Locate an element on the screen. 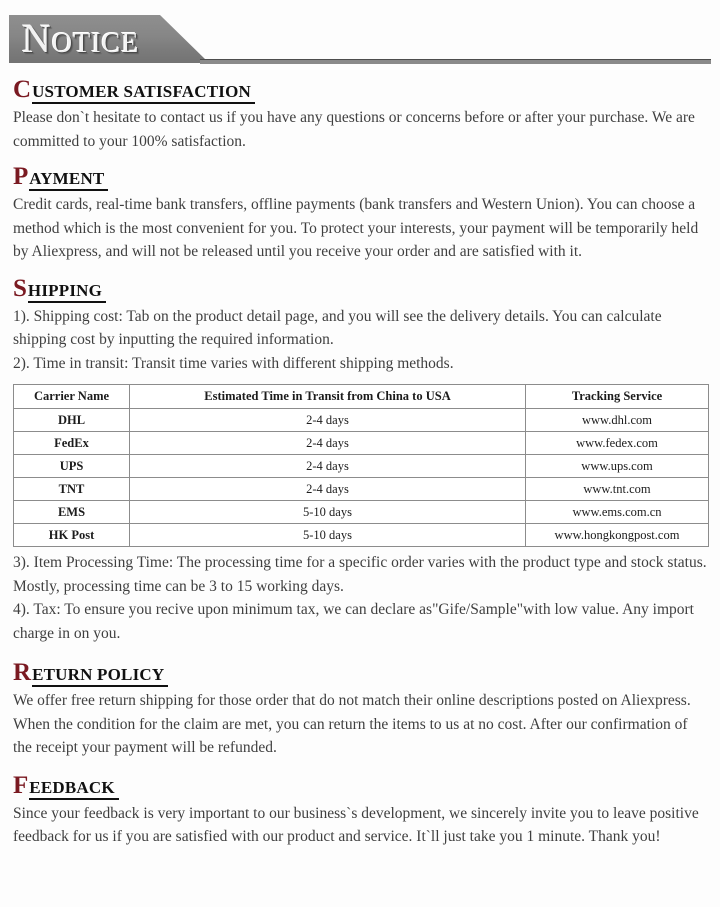 The width and height of the screenshot is (720, 907). column-header-carrier-name: Carrier Name is located at coordinates (71, 396).